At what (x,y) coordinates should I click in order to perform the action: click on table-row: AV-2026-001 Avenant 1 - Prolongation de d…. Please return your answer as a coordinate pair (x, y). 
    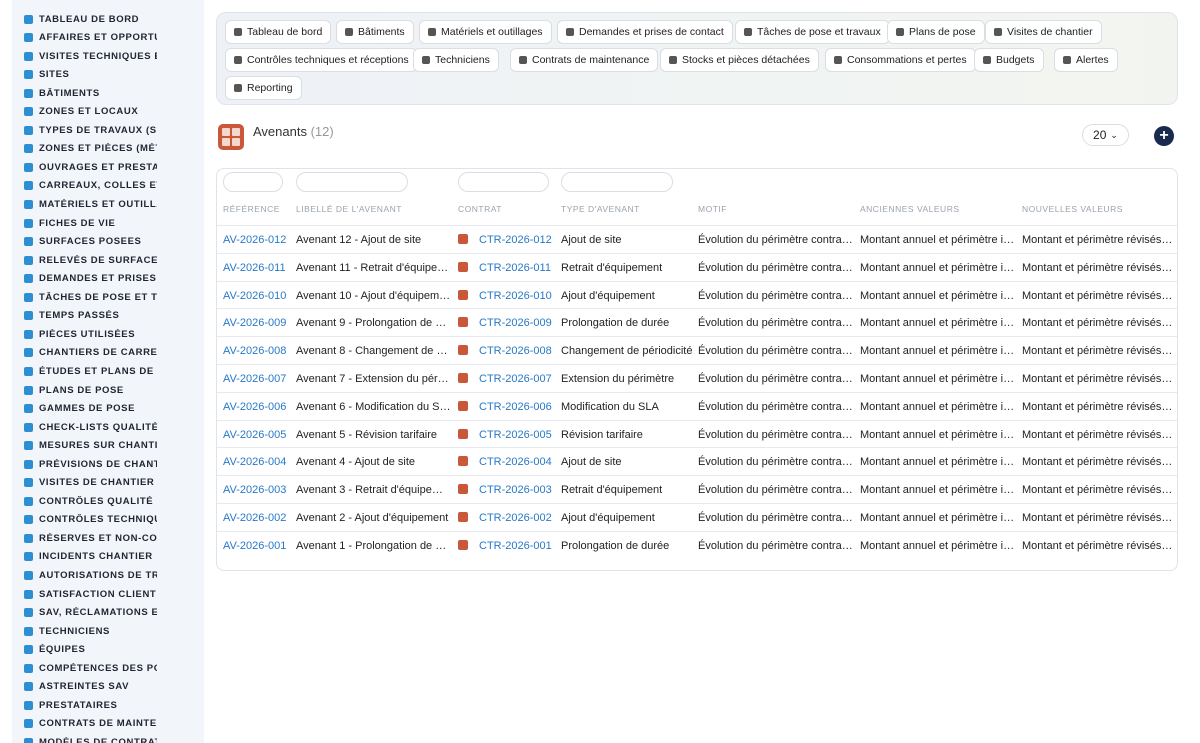
    Looking at the image, I should click on (697, 545).